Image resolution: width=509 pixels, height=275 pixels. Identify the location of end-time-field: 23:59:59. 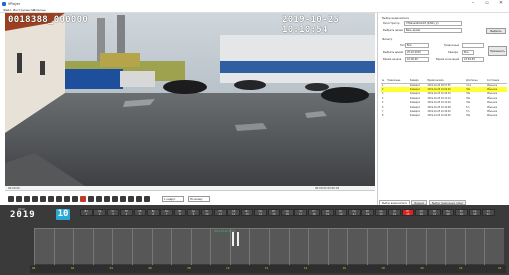
(473, 59).